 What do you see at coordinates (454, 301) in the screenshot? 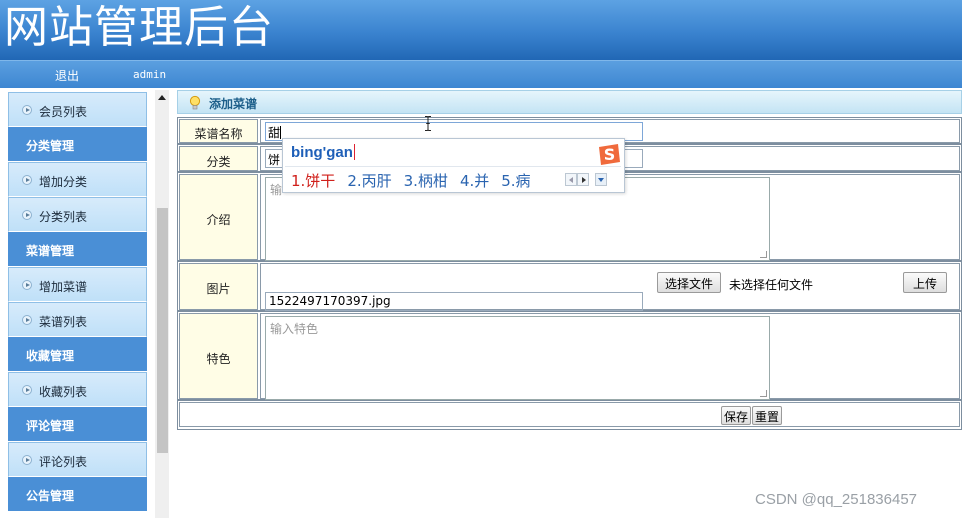
I see `image-path-input: 1522497170397.jpg` at bounding box center [454, 301].